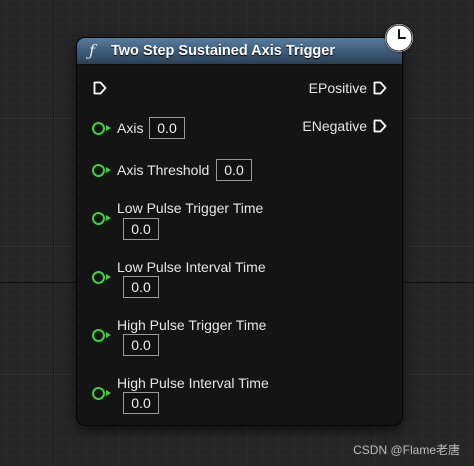 Image resolution: width=474 pixels, height=466 pixels. Describe the element at coordinates (101, 218) in the screenshot. I see `input-pin-low-pulse-trigger-time-icon` at that location.